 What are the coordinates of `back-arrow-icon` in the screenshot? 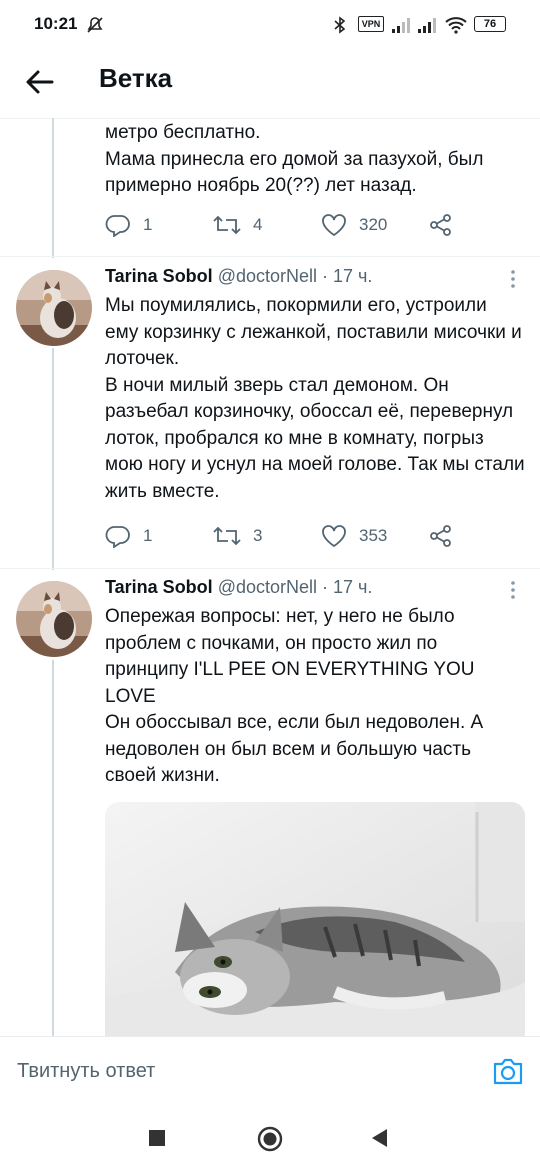 It's located at (40, 82).